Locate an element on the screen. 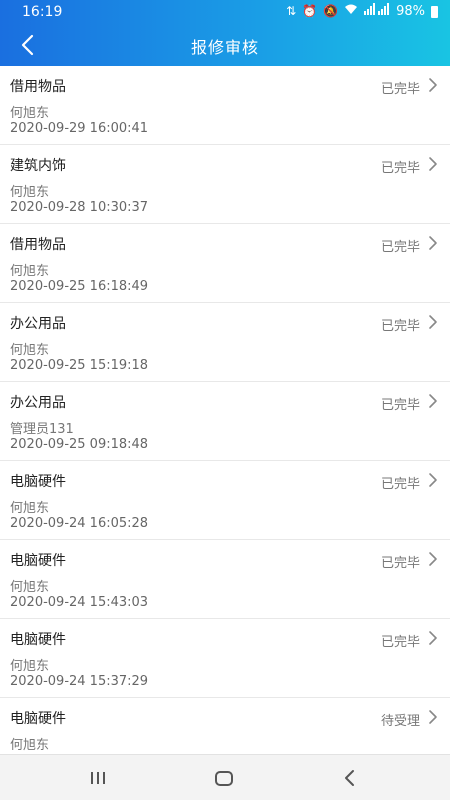  item-time: 2020-09-25 16:18:49 is located at coordinates (79, 286).